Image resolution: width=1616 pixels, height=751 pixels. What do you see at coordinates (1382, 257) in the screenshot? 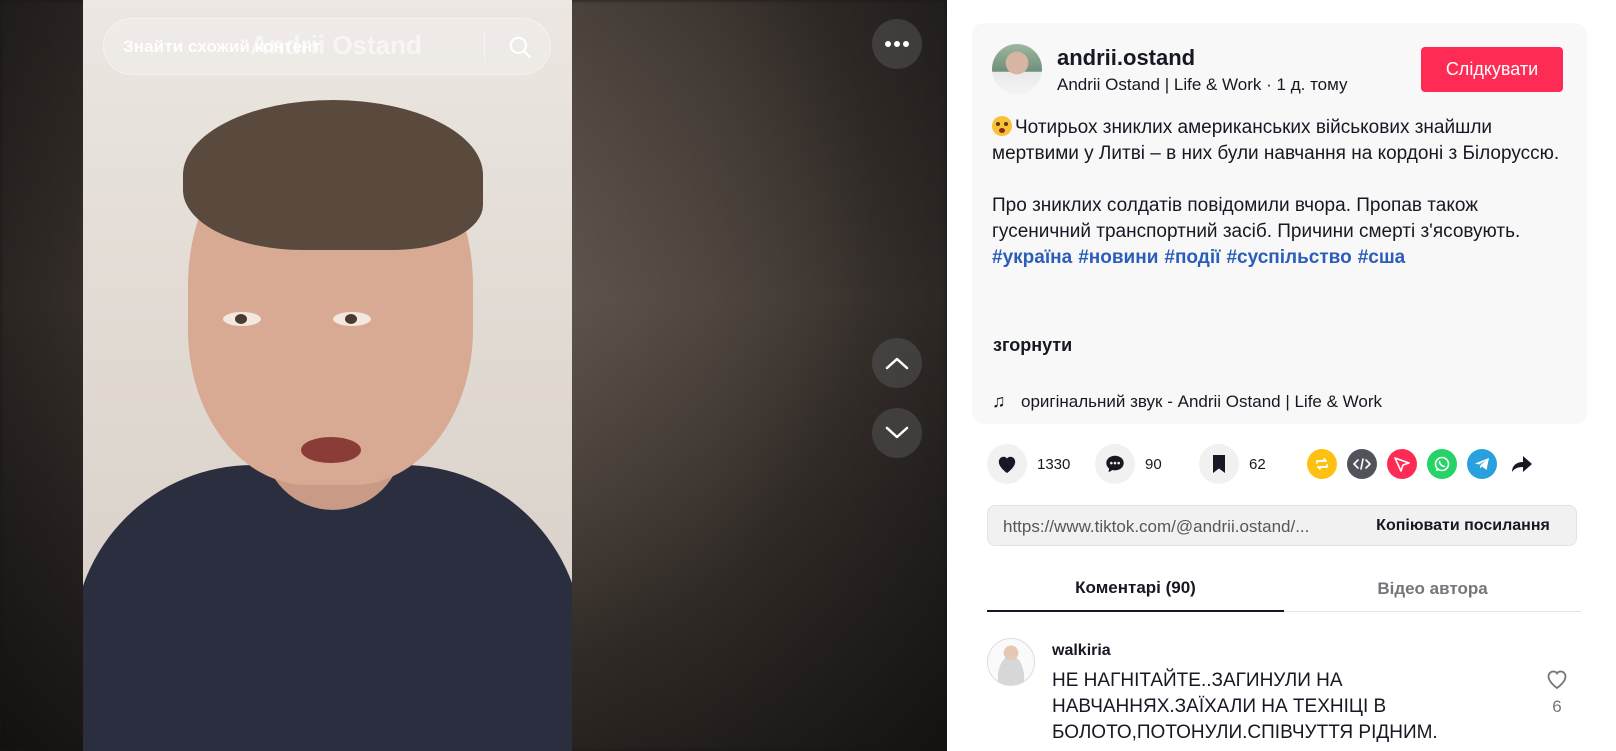
I see `hashtag-link: #сша` at bounding box center [1382, 257].